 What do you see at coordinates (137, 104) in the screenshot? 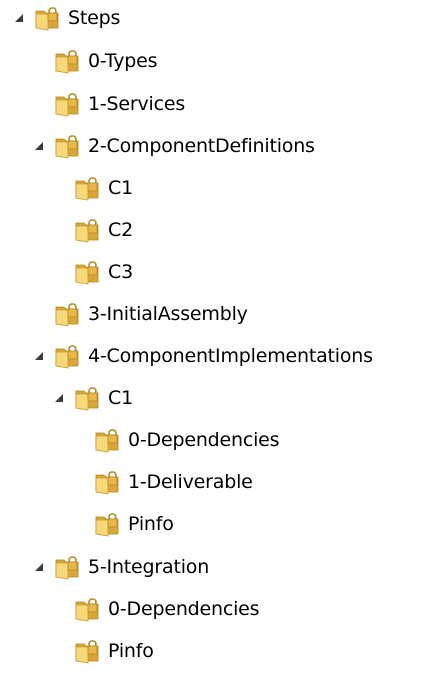
I see `tree-node-label: 1-Services` at bounding box center [137, 104].